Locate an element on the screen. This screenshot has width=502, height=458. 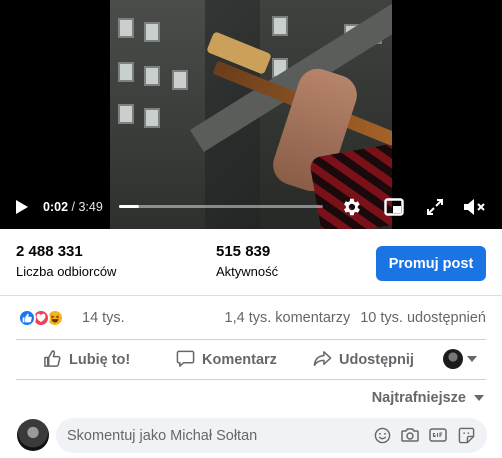
shares-count-link: 10 tys. udostępnień is located at coordinates (423, 318).